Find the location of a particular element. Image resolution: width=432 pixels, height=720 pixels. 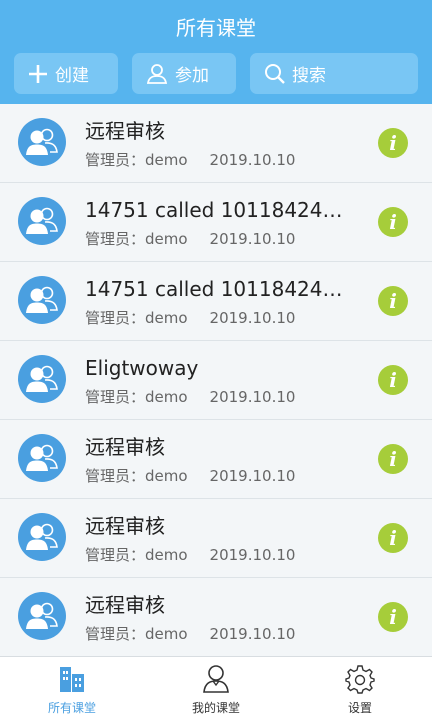

join-button: 参加 is located at coordinates (184, 73).